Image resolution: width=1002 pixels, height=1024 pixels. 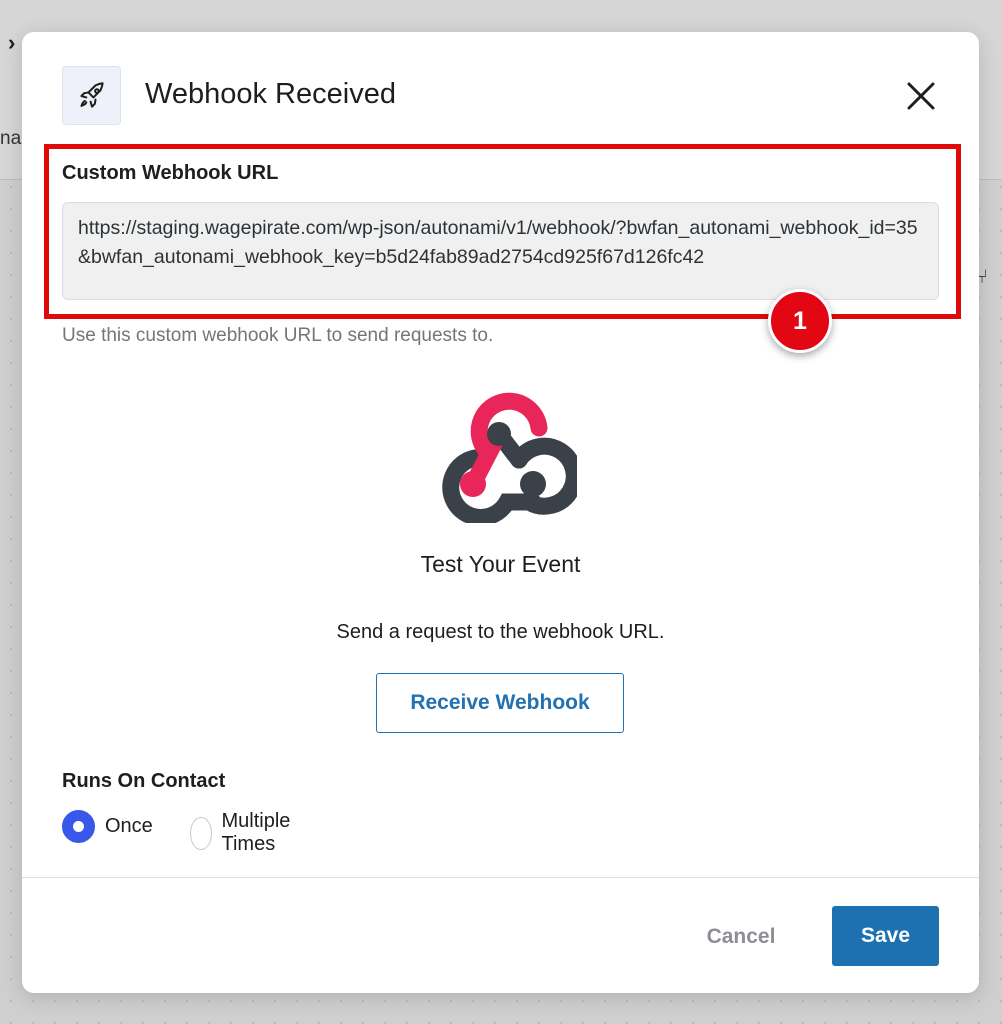 What do you see at coordinates (800, 321) in the screenshot?
I see `step-badge: 1` at bounding box center [800, 321].